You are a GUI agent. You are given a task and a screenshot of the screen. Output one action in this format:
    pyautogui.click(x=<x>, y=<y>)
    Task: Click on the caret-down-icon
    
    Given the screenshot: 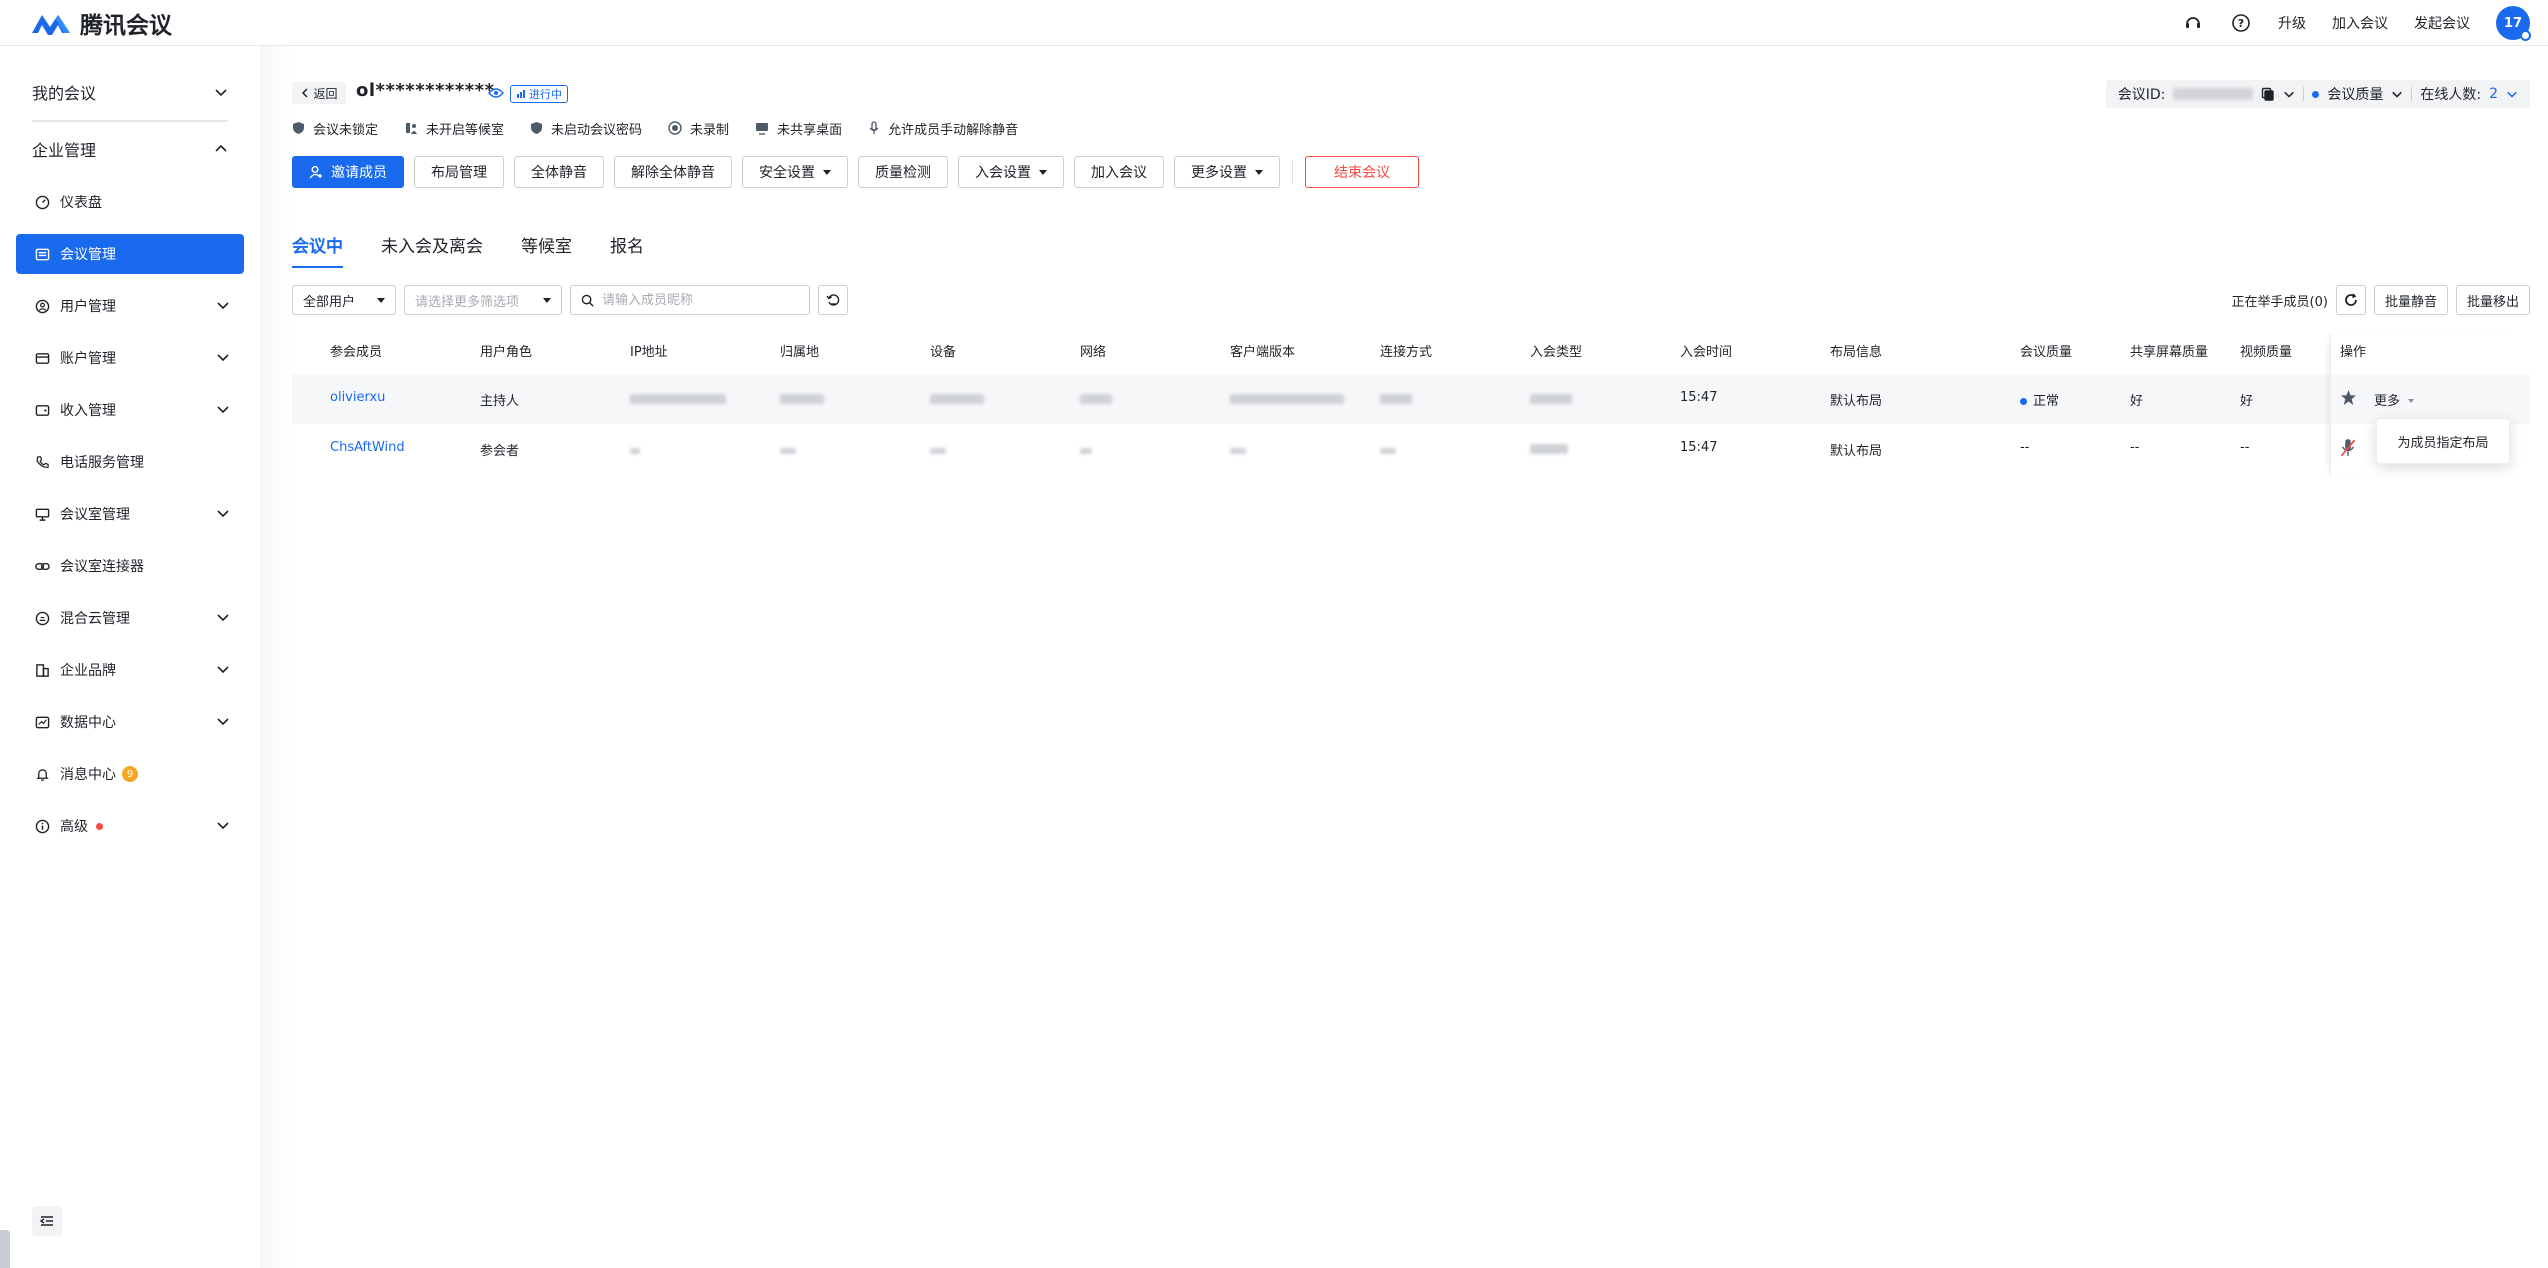 What is the action you would take?
    pyautogui.click(x=381, y=300)
    